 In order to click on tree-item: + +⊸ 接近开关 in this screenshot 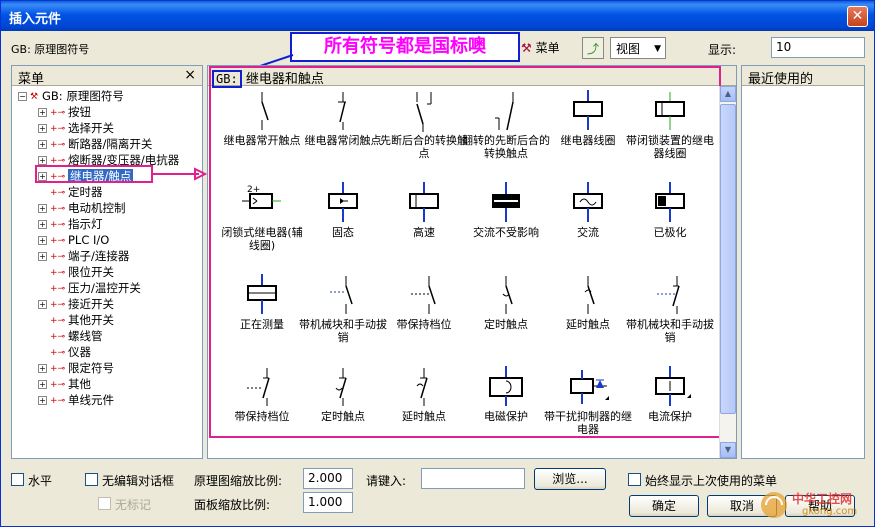, I will do `click(76, 304)`.